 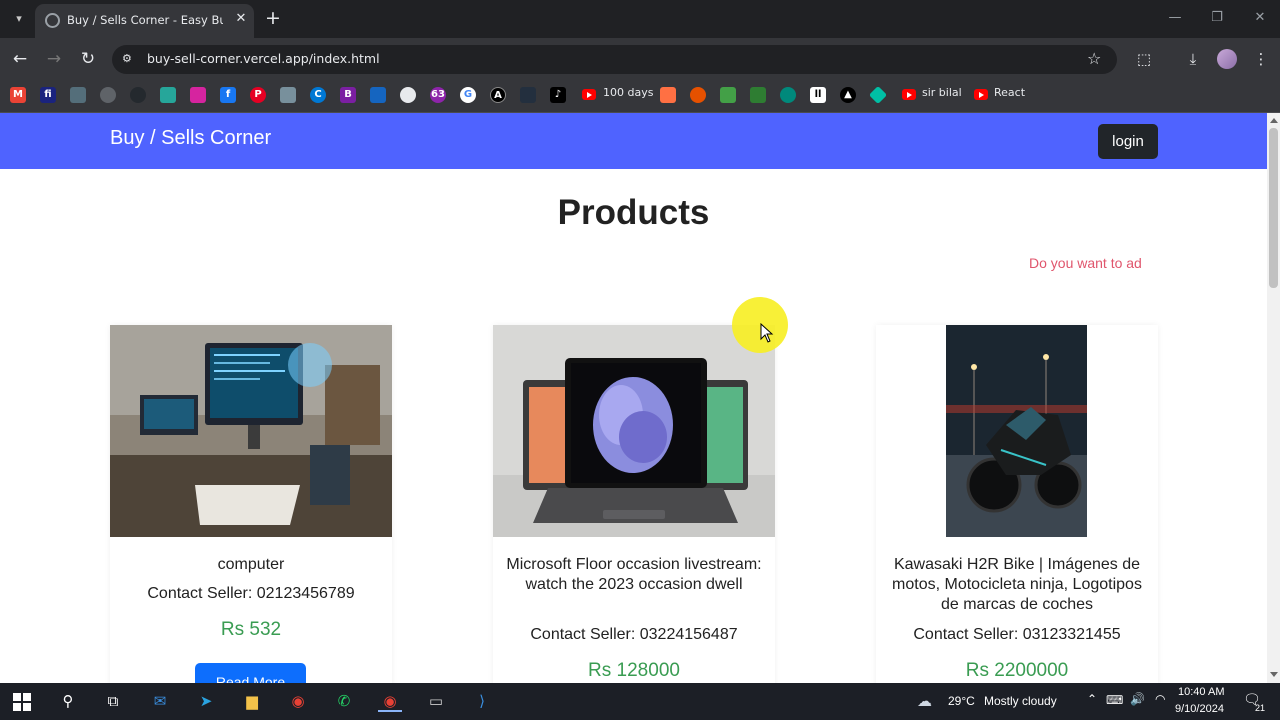 What do you see at coordinates (198, 95) in the screenshot?
I see `instagram-icon` at bounding box center [198, 95].